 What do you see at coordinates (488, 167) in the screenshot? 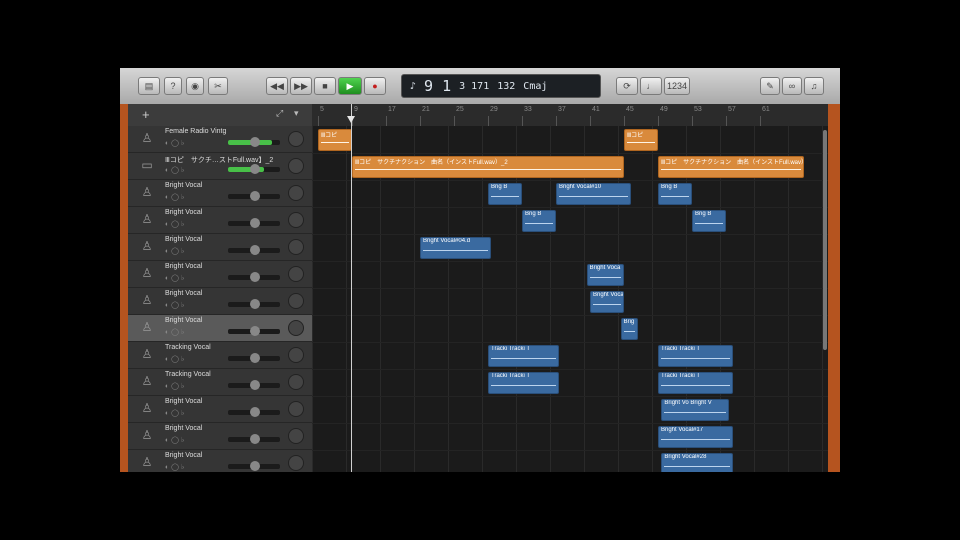
I see `audio-region: Ⅲコピ サクチナクション 曲名（インストFull.wav）_2` at bounding box center [488, 167].